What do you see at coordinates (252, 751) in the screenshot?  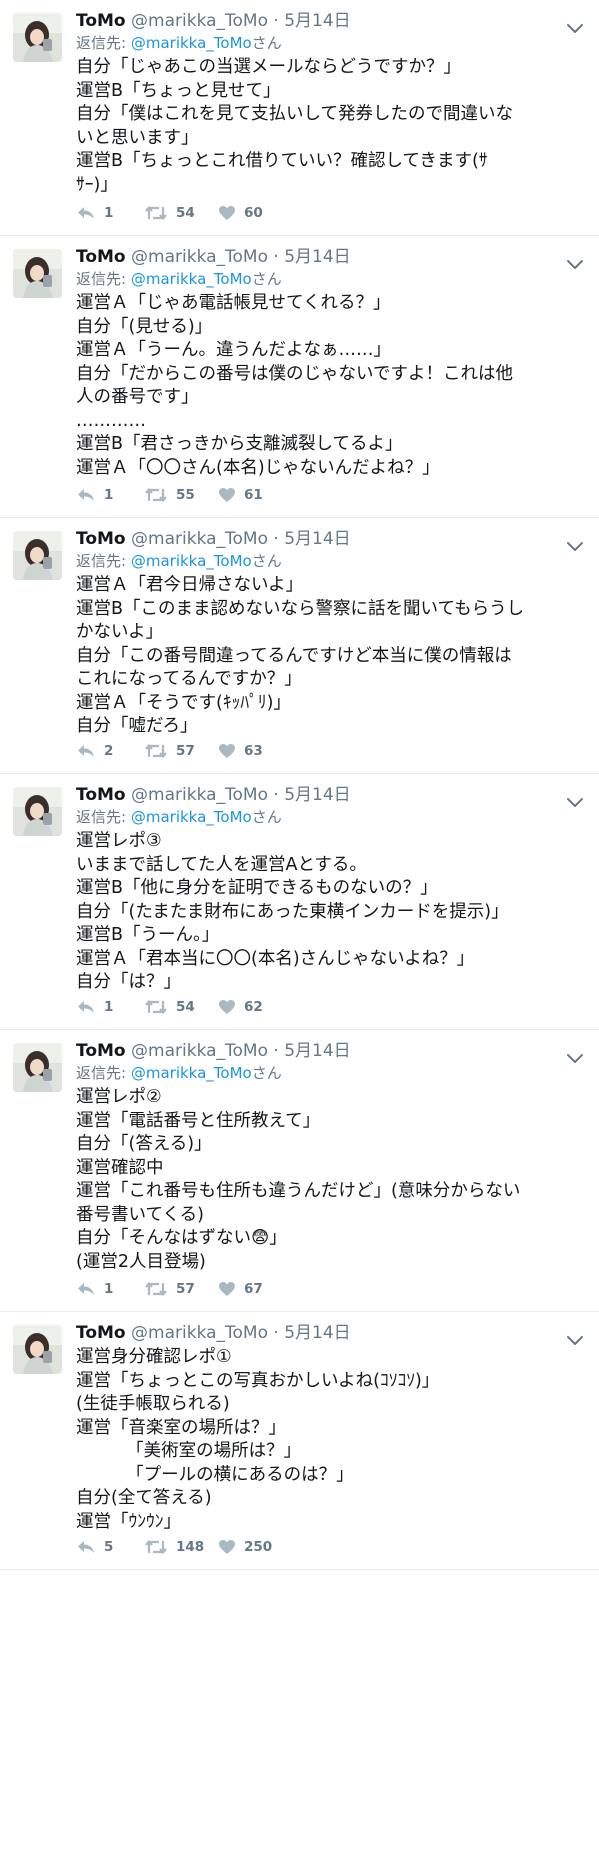 I see `like-button: 63` at bounding box center [252, 751].